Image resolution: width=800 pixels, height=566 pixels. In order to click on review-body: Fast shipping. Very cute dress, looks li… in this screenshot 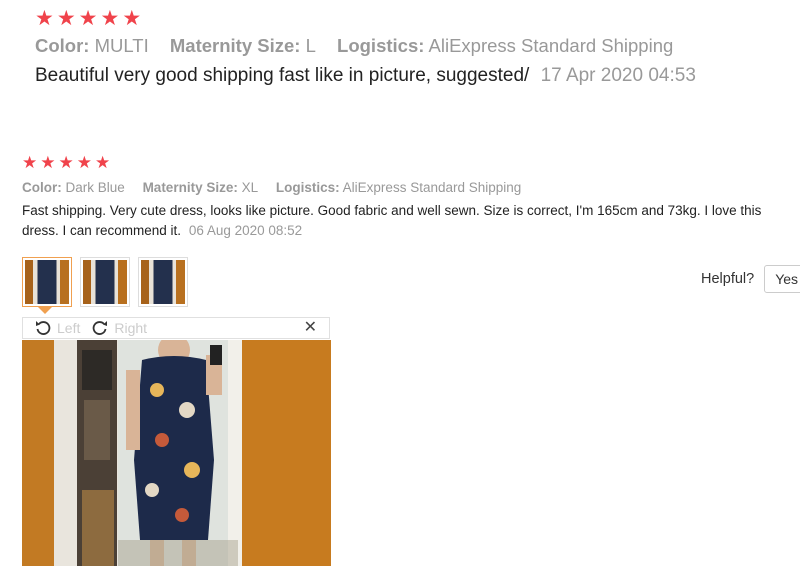, I will do `click(392, 220)`.